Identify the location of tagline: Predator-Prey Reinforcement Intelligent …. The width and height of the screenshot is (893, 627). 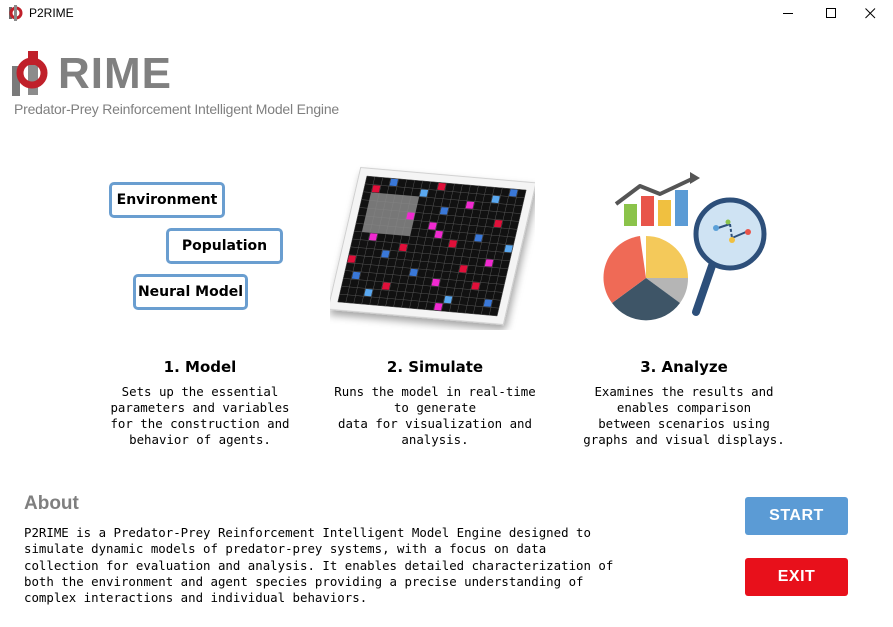
(176, 109).